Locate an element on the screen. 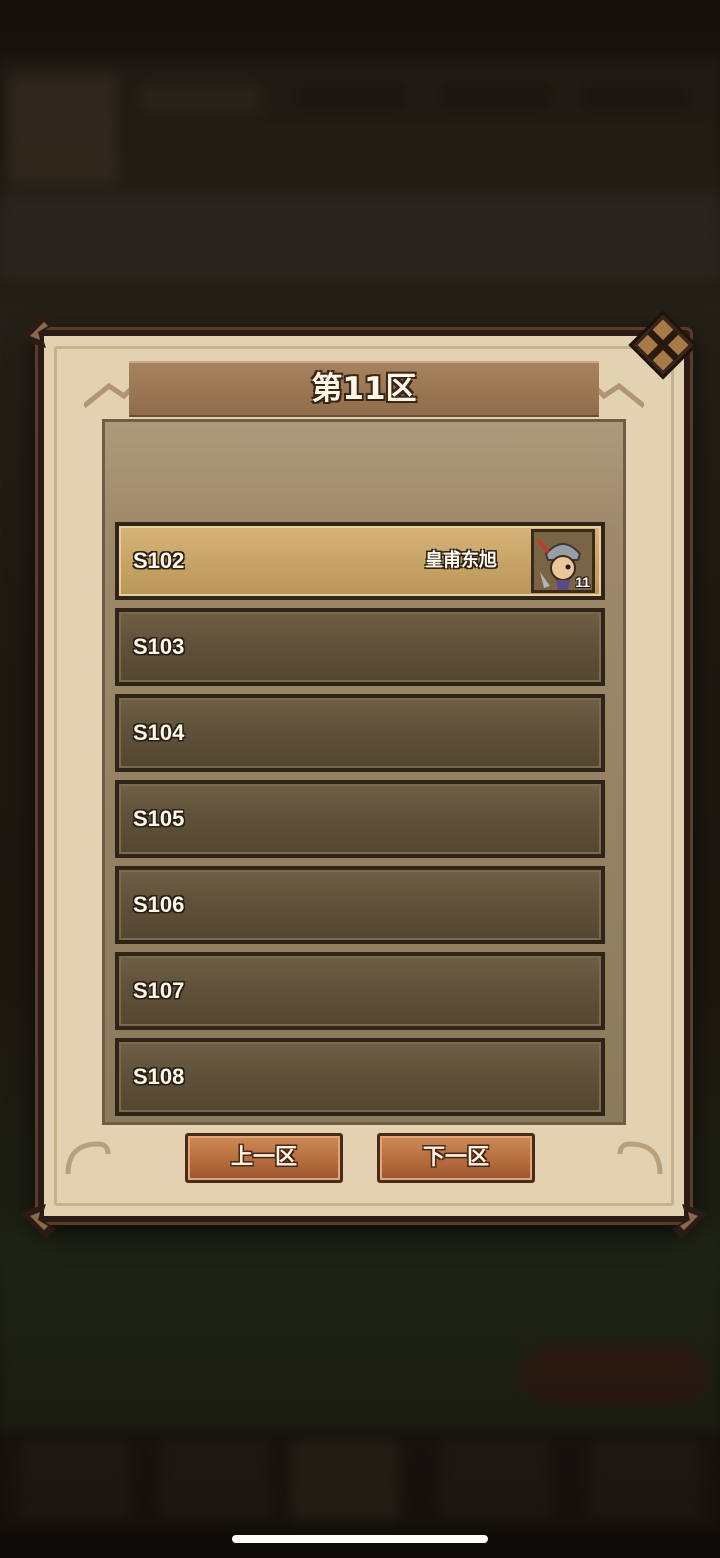  next-zone-button: 下一区 is located at coordinates (456, 1158).